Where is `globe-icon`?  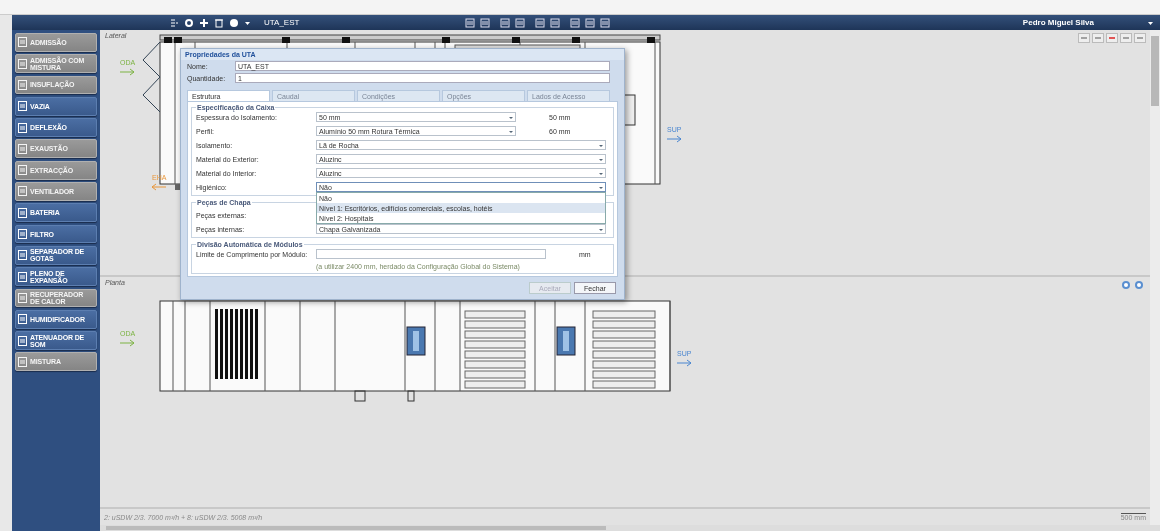 globe-icon is located at coordinates (234, 22).